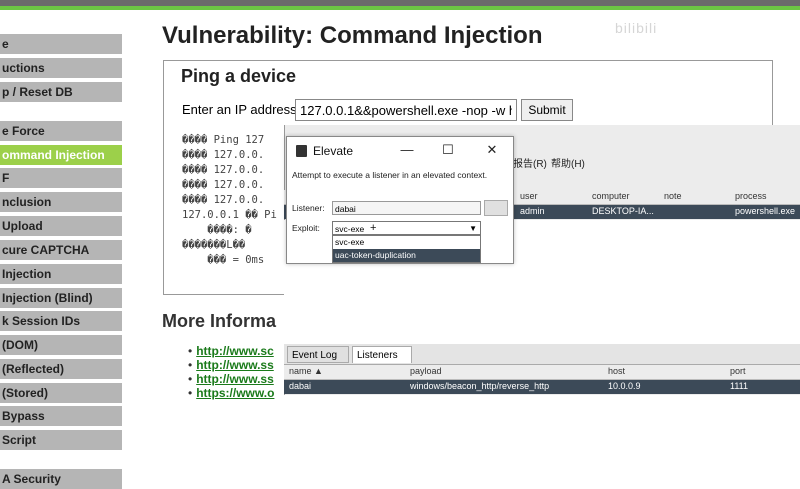 The image size is (800, 489). I want to click on column-computer: computer, so click(611, 196).